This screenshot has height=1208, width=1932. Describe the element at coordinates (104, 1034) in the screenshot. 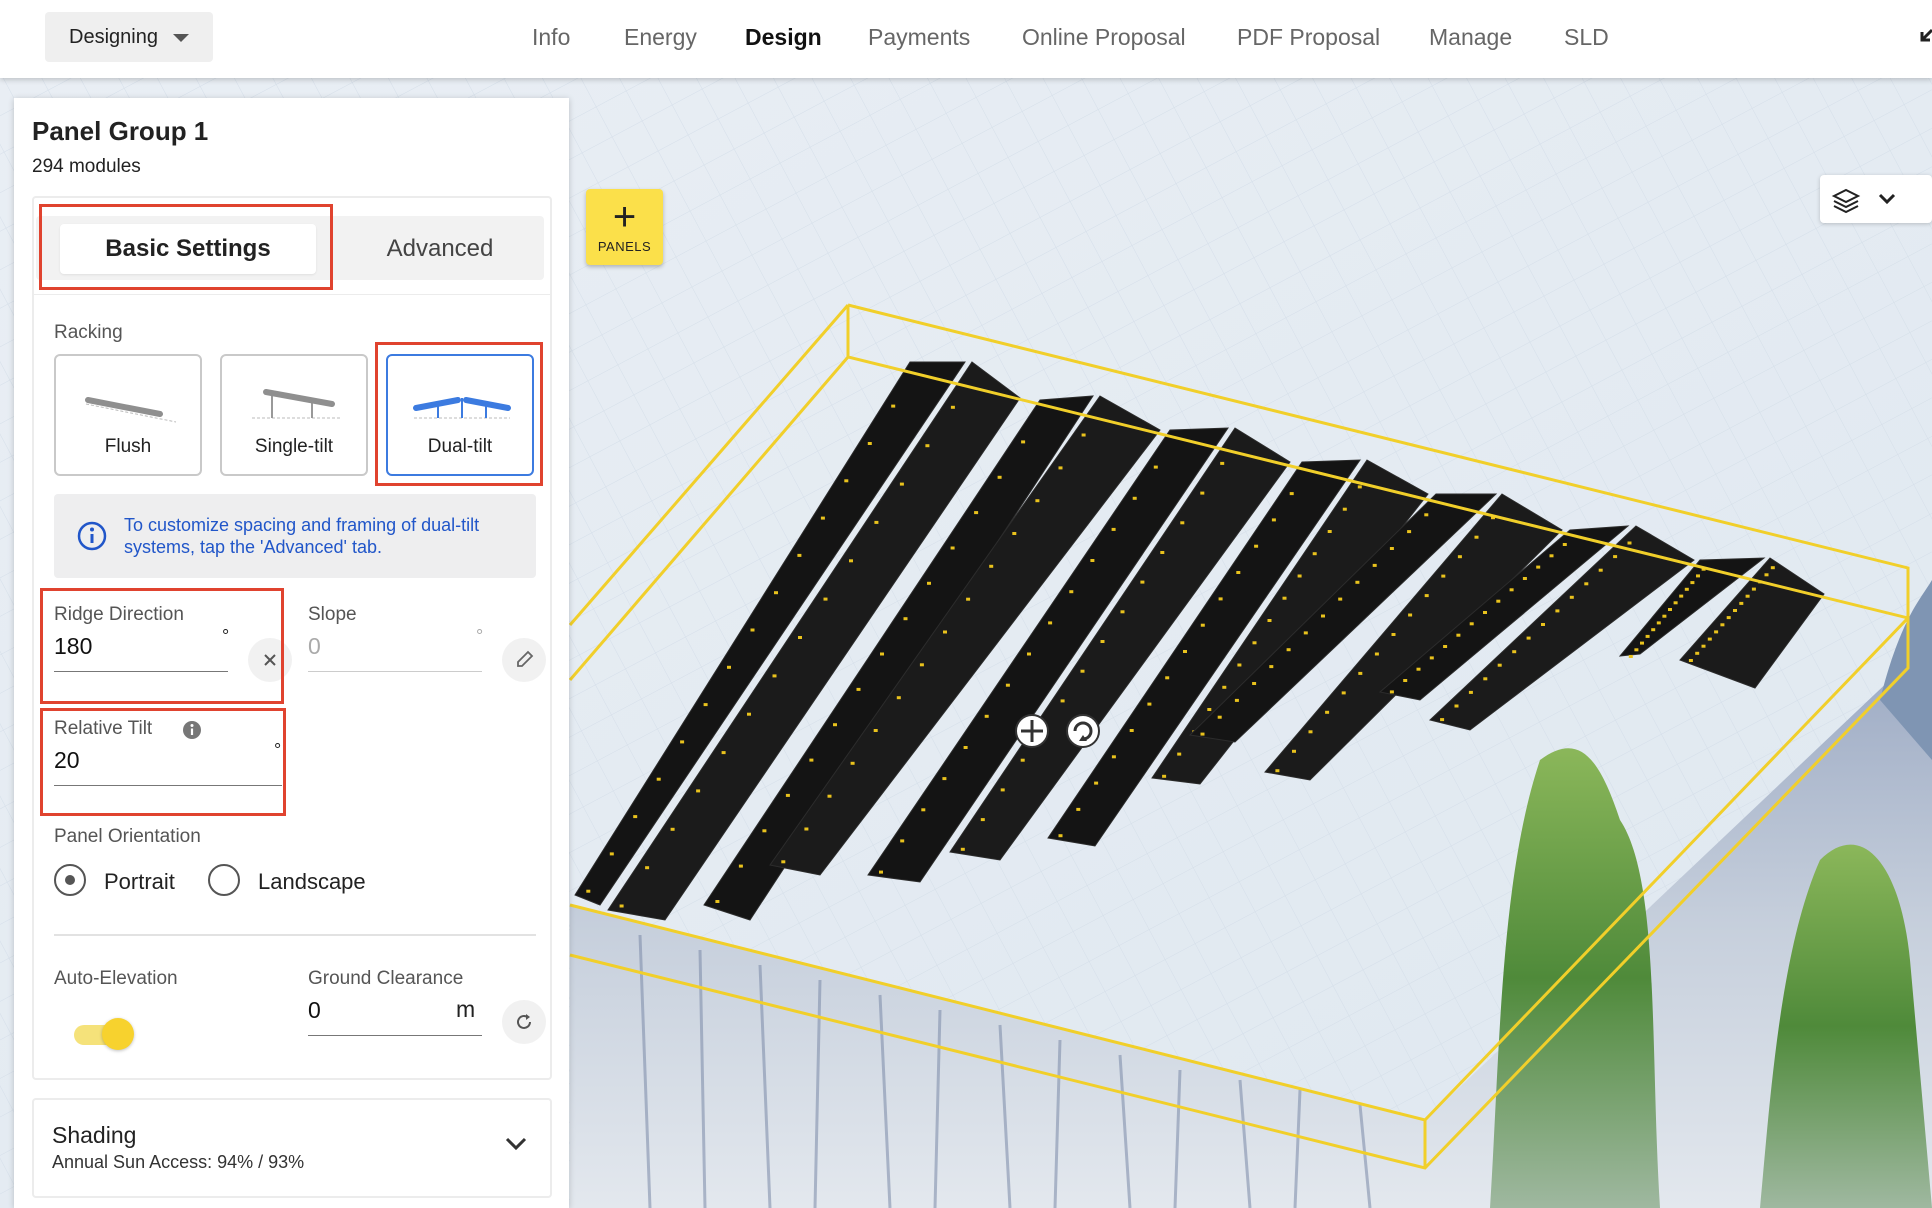

I see `auto-elevation-toggle` at that location.